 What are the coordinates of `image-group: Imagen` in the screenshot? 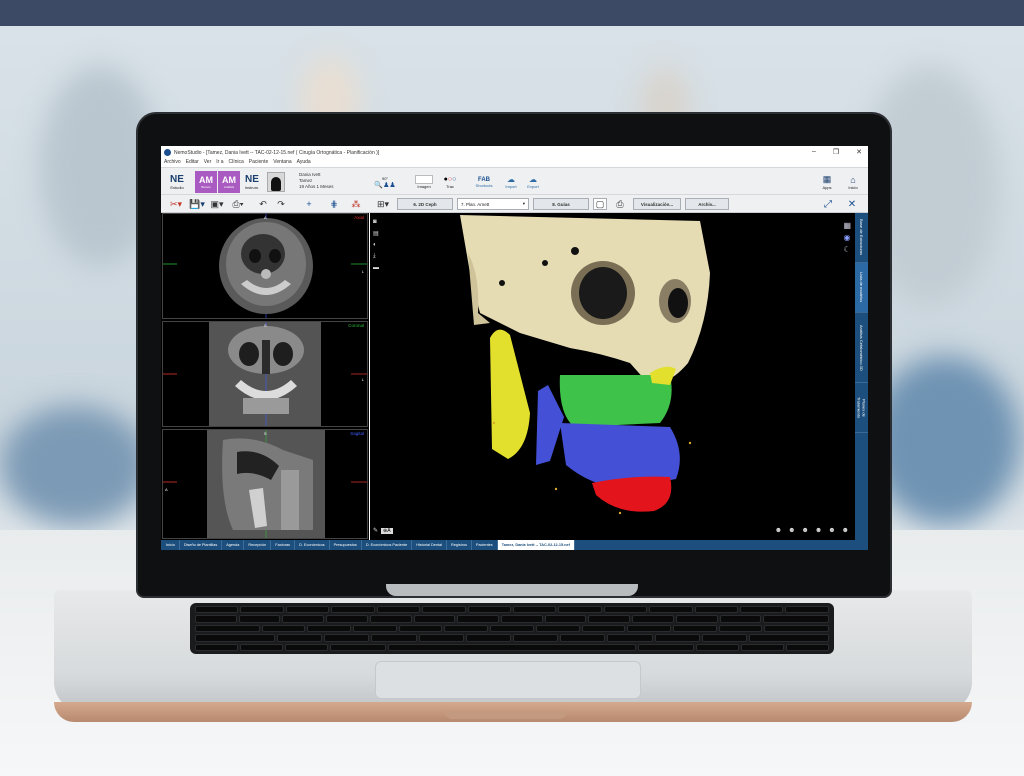 It's located at (424, 182).